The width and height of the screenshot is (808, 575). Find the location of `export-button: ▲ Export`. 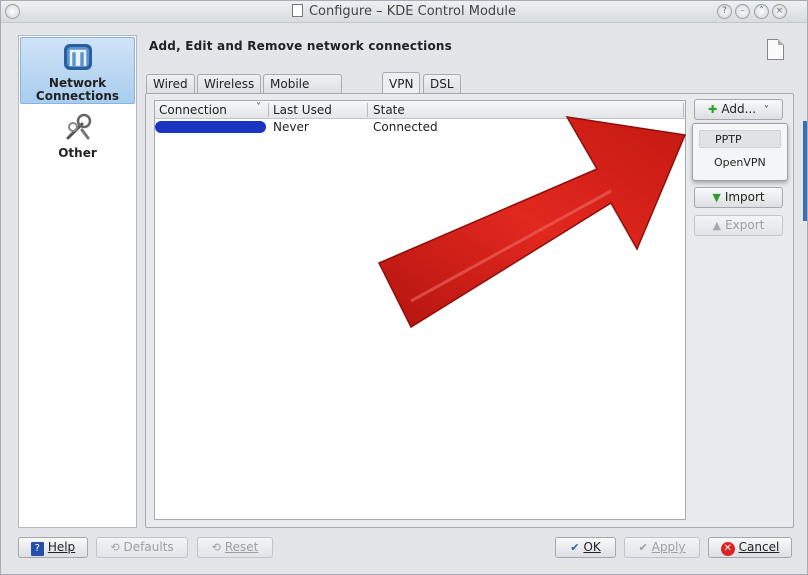

export-button: ▲ Export is located at coordinates (738, 225).